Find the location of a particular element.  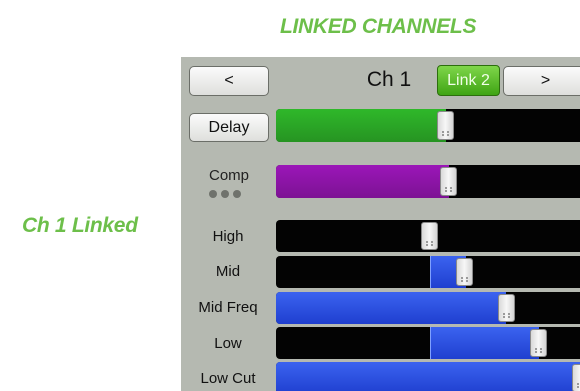

high-label: High is located at coordinates (228, 236).